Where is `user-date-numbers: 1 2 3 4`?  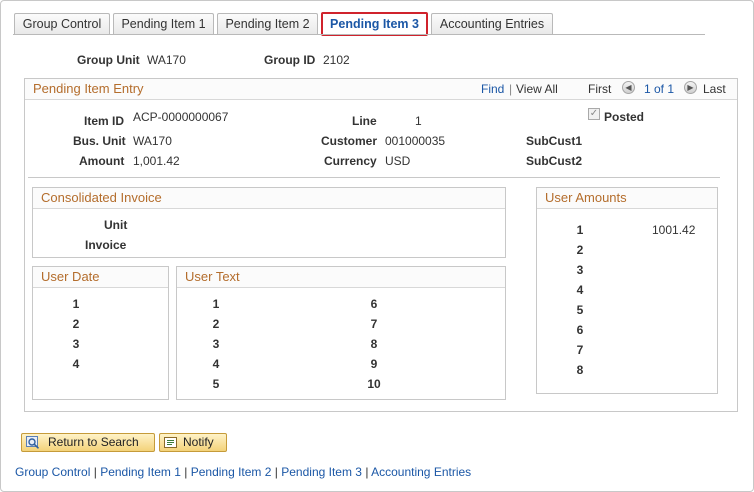
user-date-numbers: 1 2 3 4 is located at coordinates (76, 336).